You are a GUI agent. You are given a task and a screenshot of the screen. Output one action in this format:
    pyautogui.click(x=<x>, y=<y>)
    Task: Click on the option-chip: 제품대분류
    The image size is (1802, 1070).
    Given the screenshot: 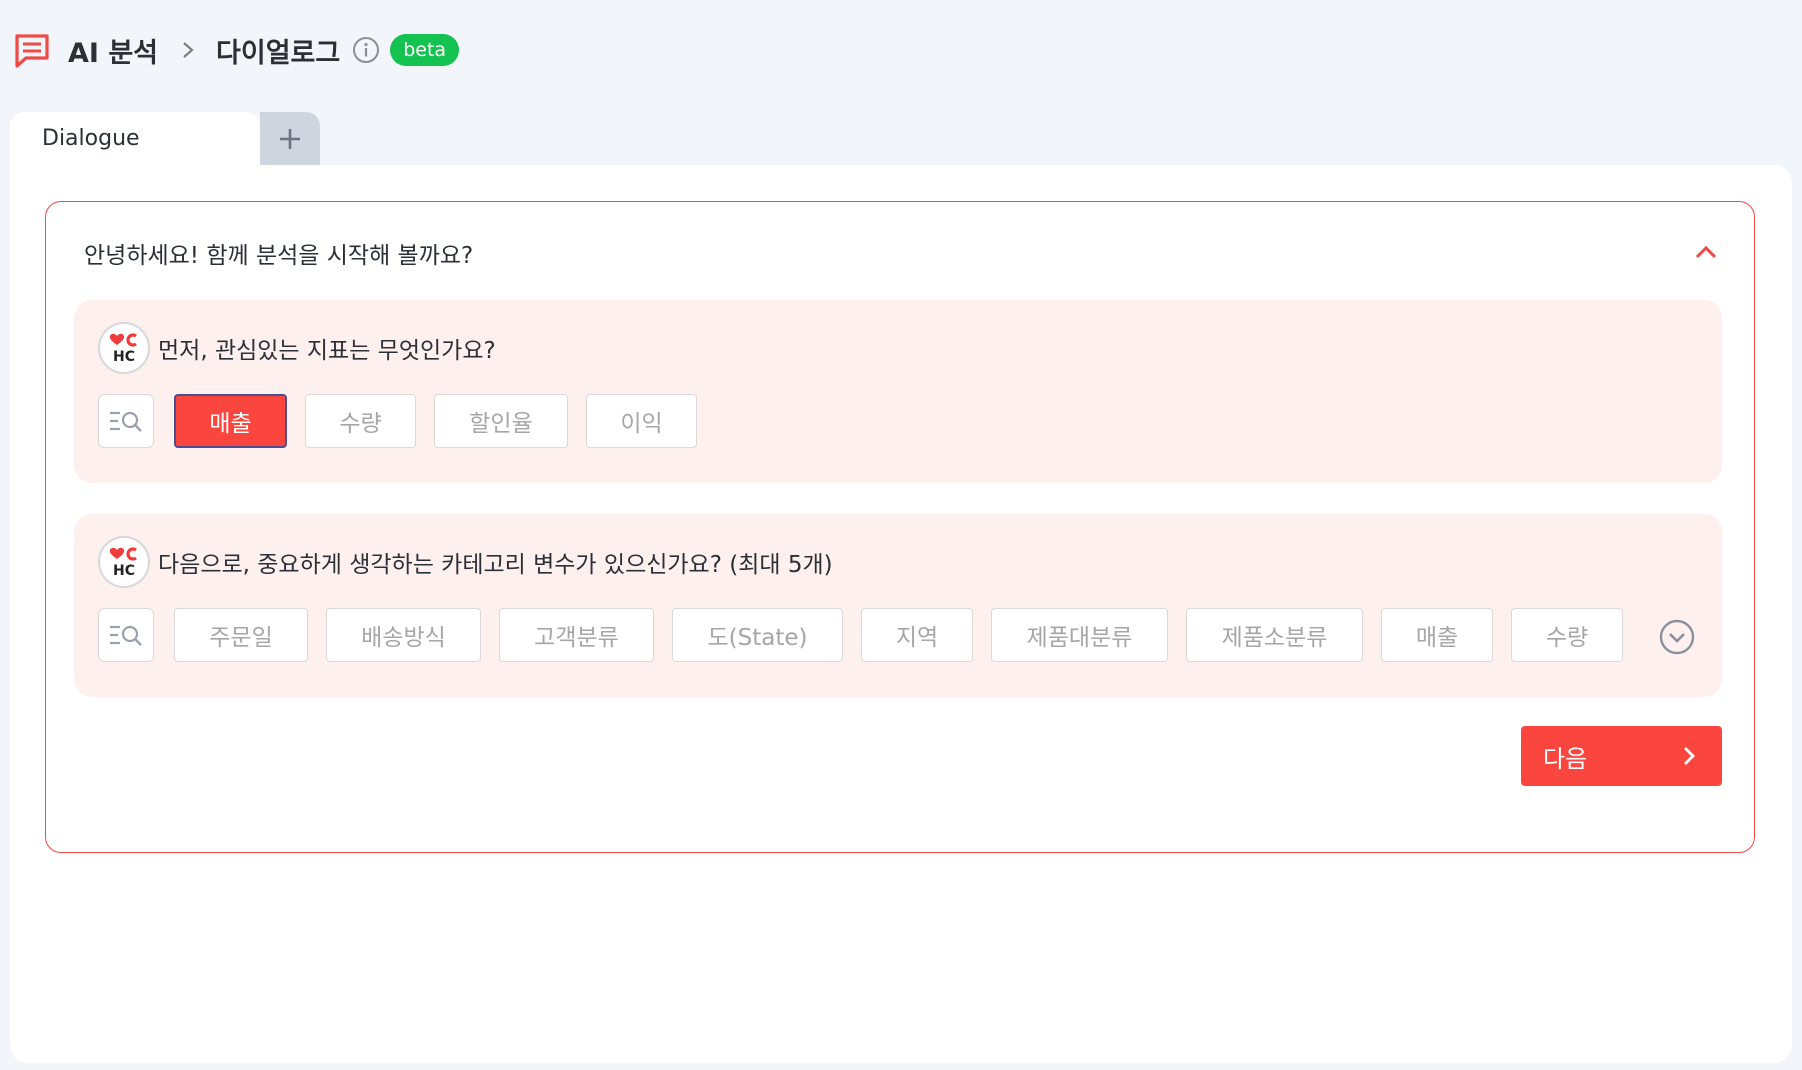 What is the action you would take?
    pyautogui.click(x=1079, y=635)
    